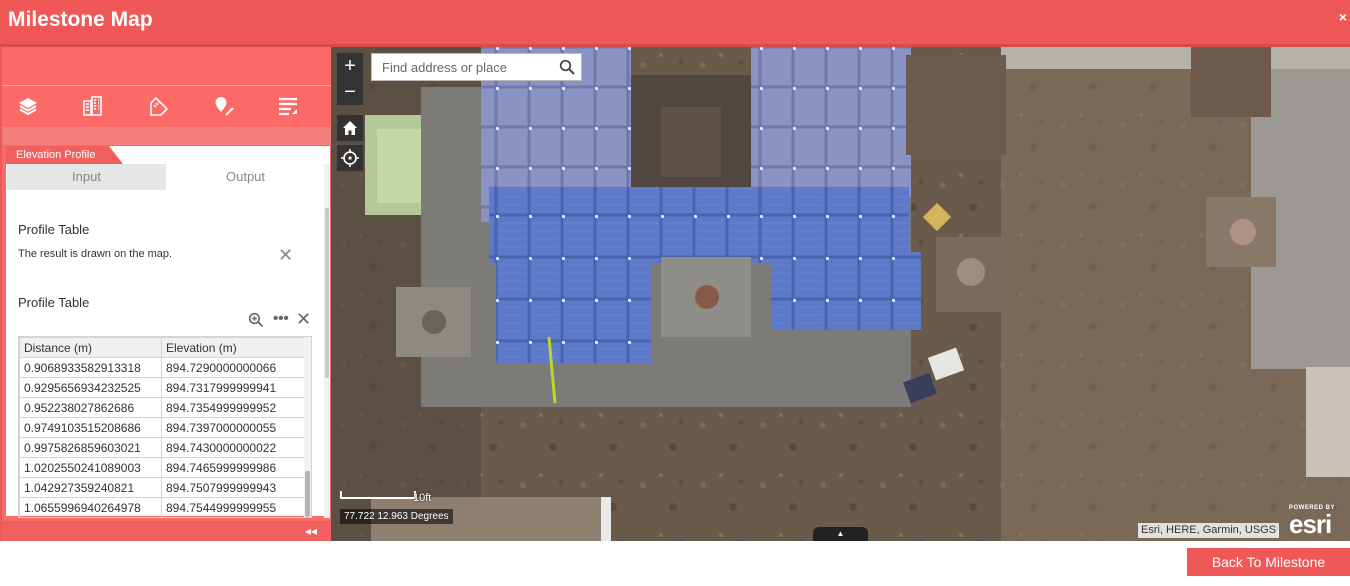 Image resolution: width=1350 pixels, height=586 pixels. Describe the element at coordinates (90, 347) in the screenshot. I see `column-header-distance: Distance (m)` at that location.